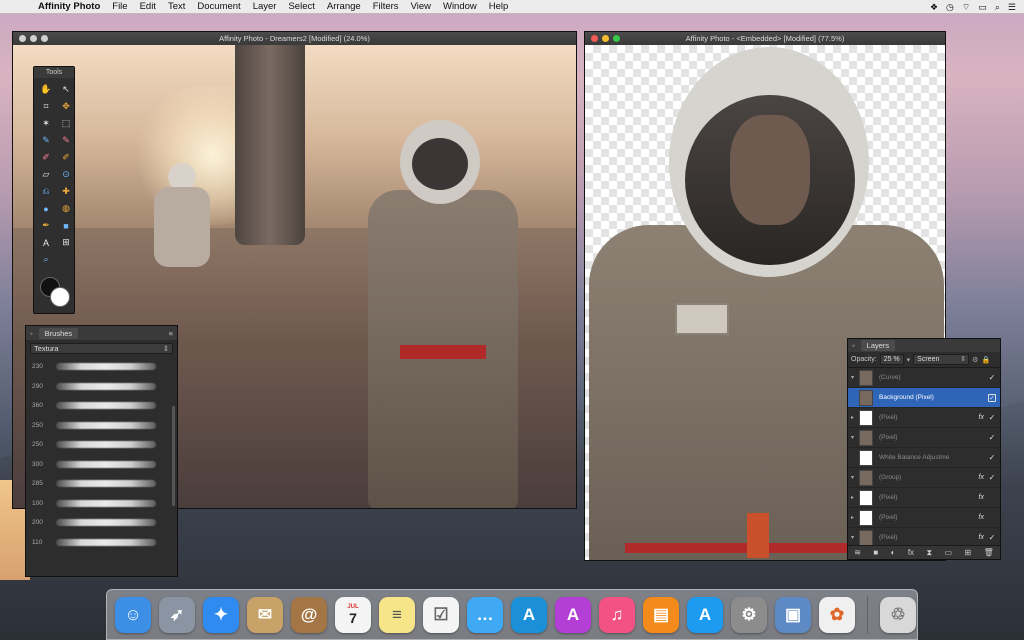 This screenshot has height=640, width=1024. Describe the element at coordinates (66, 157) in the screenshot. I see `mixer-brush-icon: ✐` at that location.